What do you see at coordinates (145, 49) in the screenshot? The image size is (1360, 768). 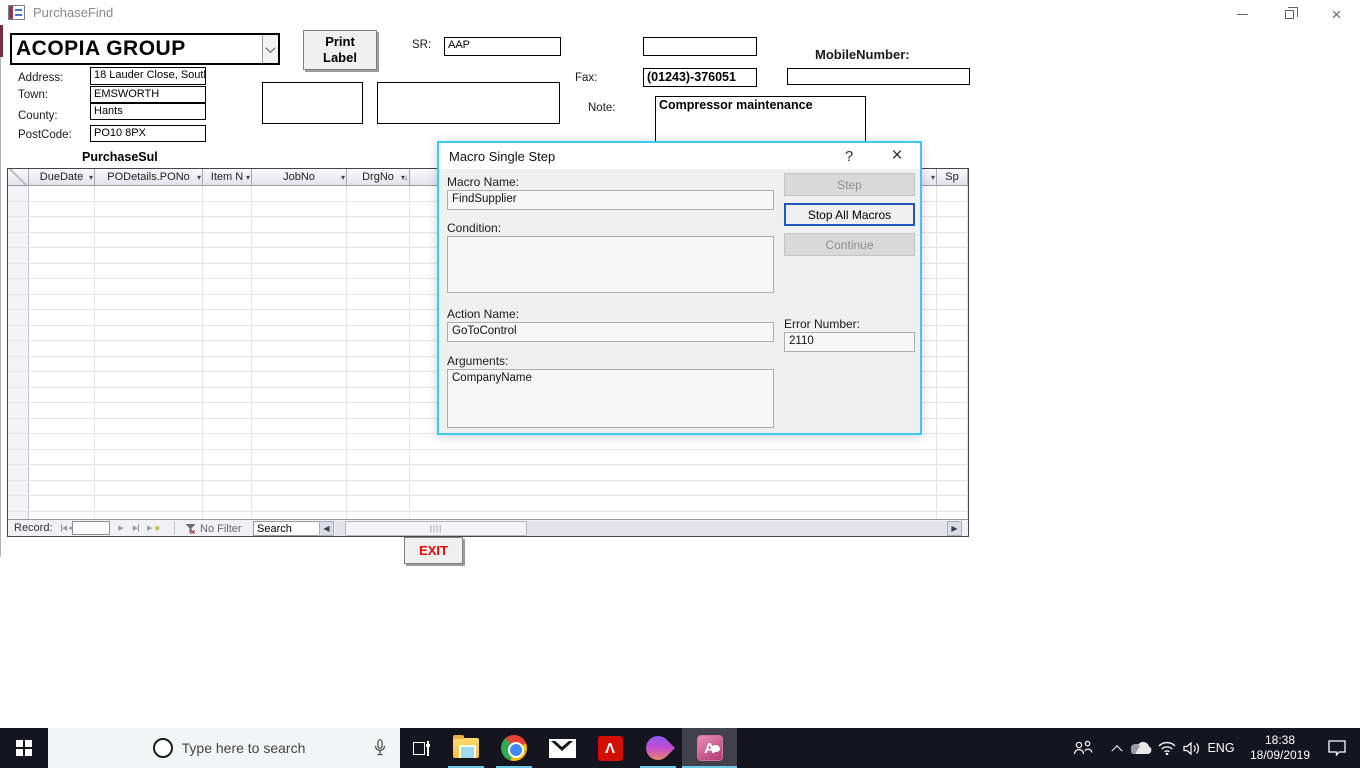 I see `company-combobox: ACOPIA GROUP` at bounding box center [145, 49].